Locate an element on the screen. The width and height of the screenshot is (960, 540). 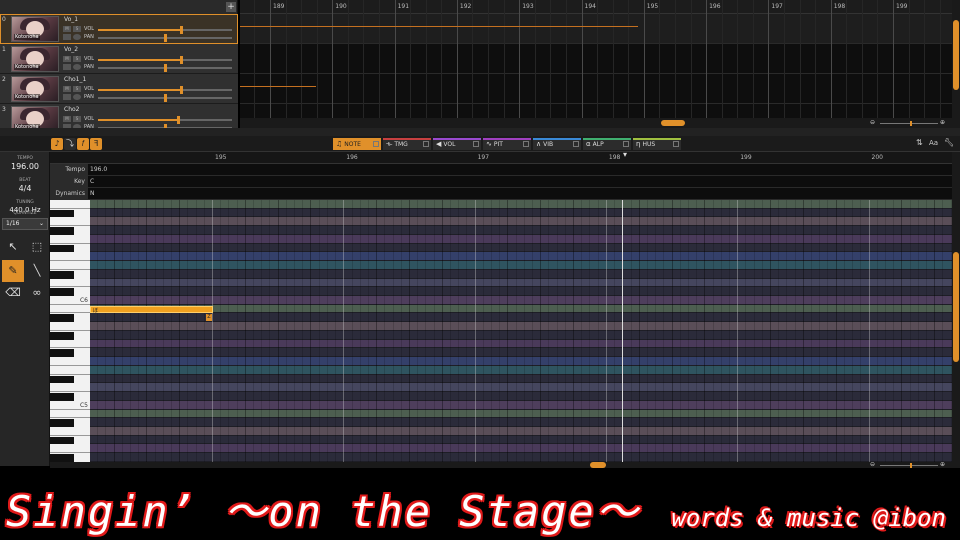
roll-zoom-in-icon: ⊕ is located at coordinates (942, 464).